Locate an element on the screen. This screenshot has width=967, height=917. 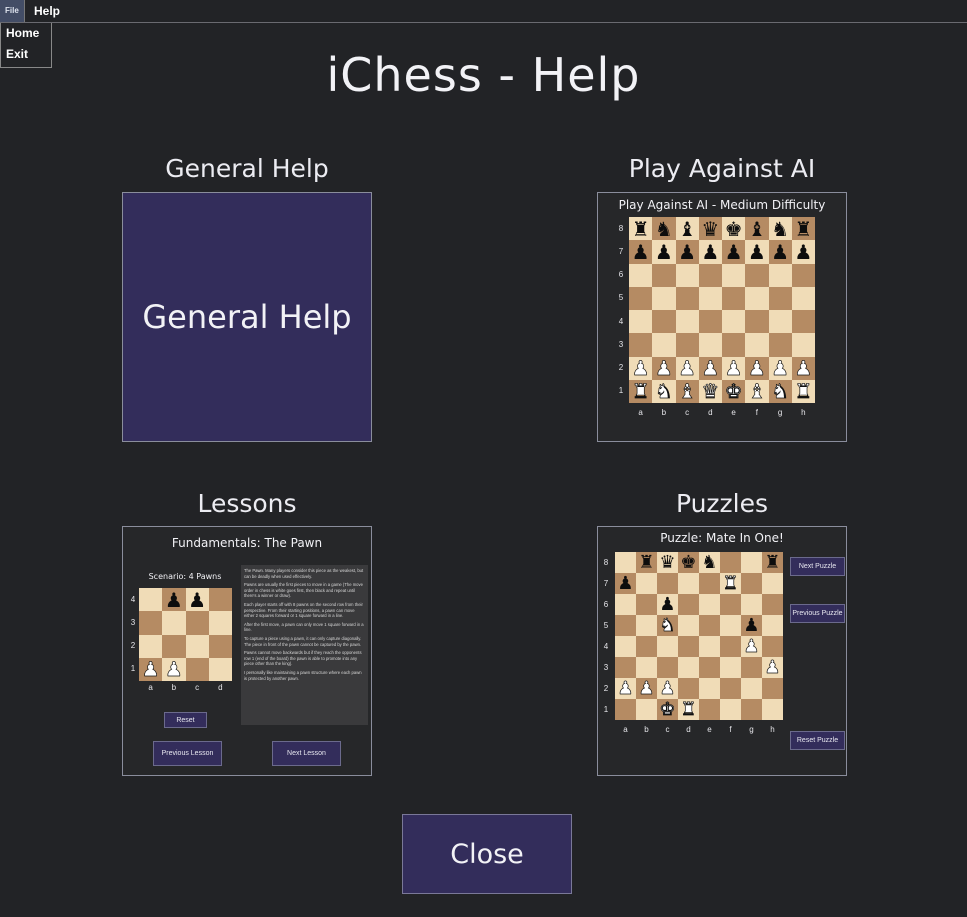
board-square-e3 is located at coordinates (734, 345).